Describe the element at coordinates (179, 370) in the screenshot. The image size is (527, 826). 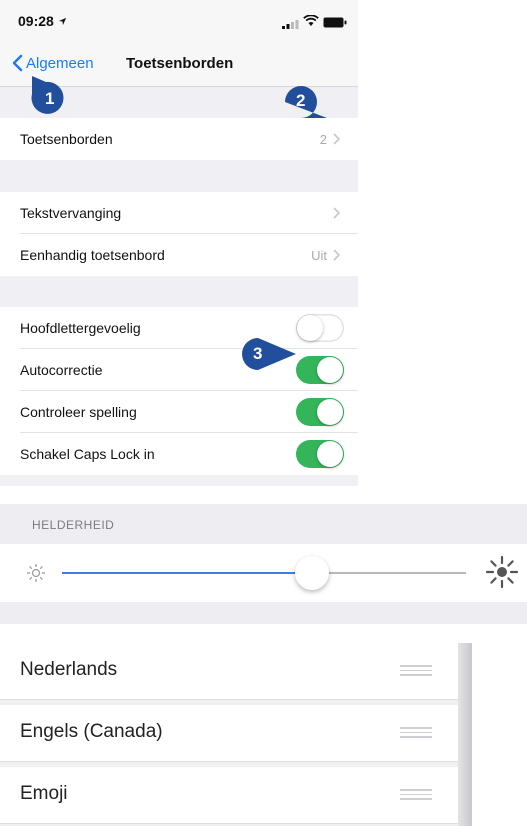
I see `toggle-row-autocorrect: Autocorrectie` at that location.